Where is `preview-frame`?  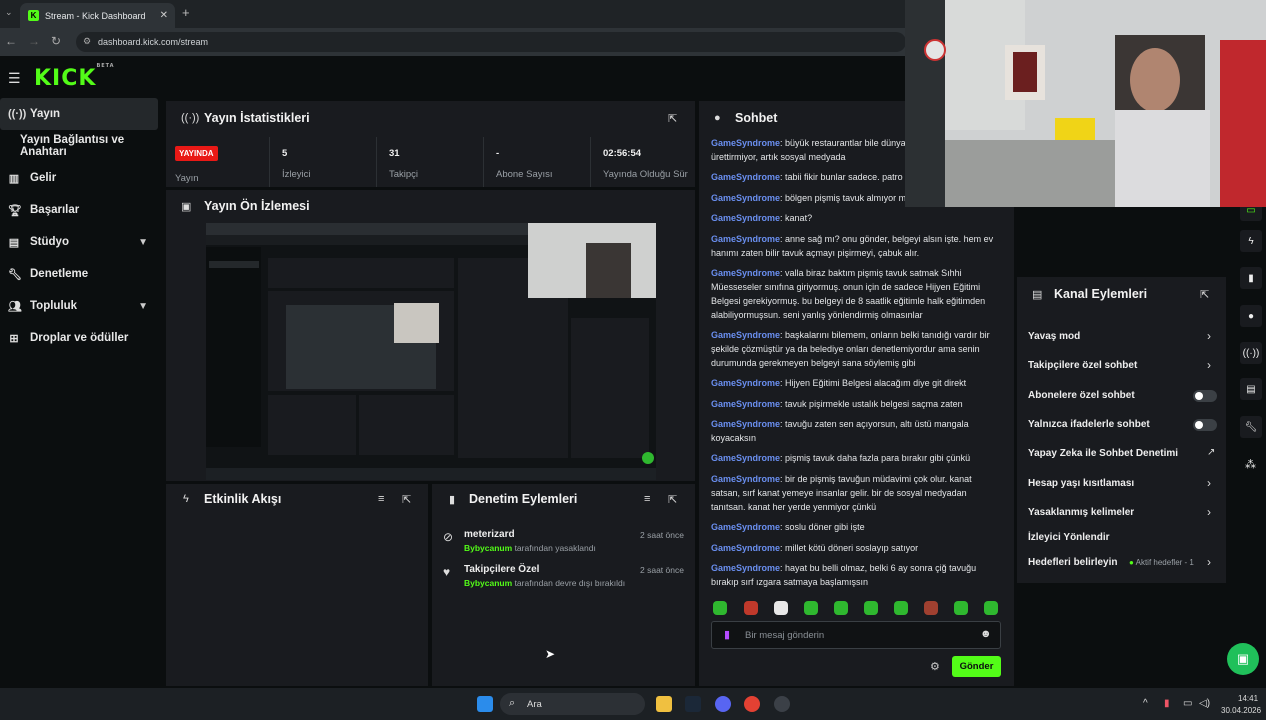
preview-frame is located at coordinates (431, 351).